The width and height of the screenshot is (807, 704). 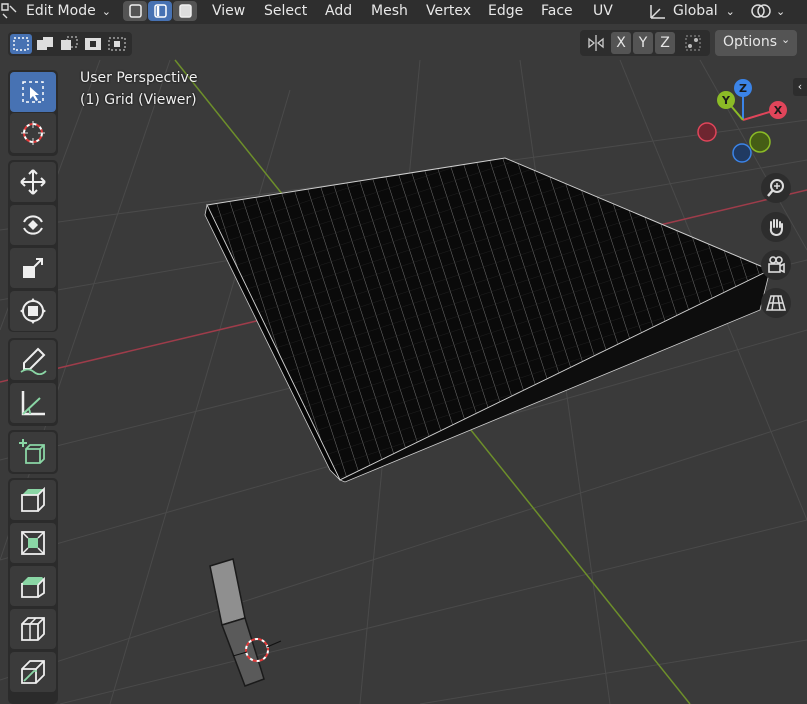 I want to click on cursor-icon, so click(x=33, y=133).